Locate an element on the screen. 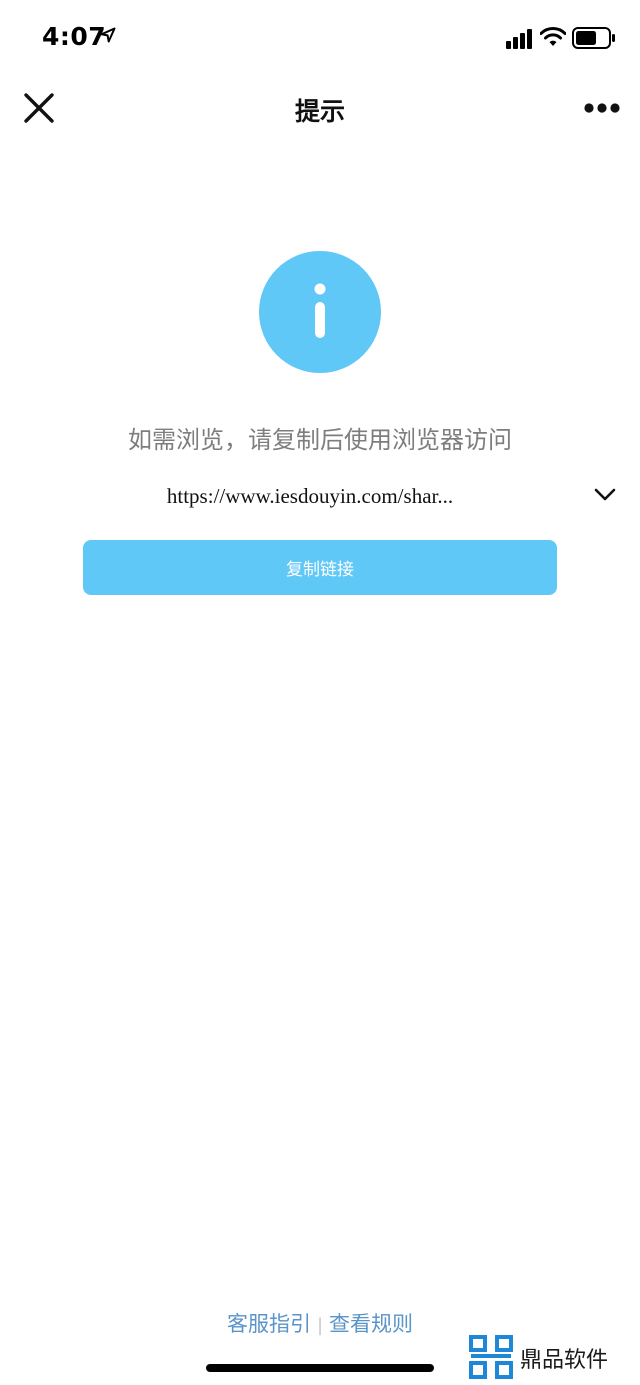 This screenshot has height=1385, width=640. navigation-bar: 提示 is located at coordinates (320, 108).